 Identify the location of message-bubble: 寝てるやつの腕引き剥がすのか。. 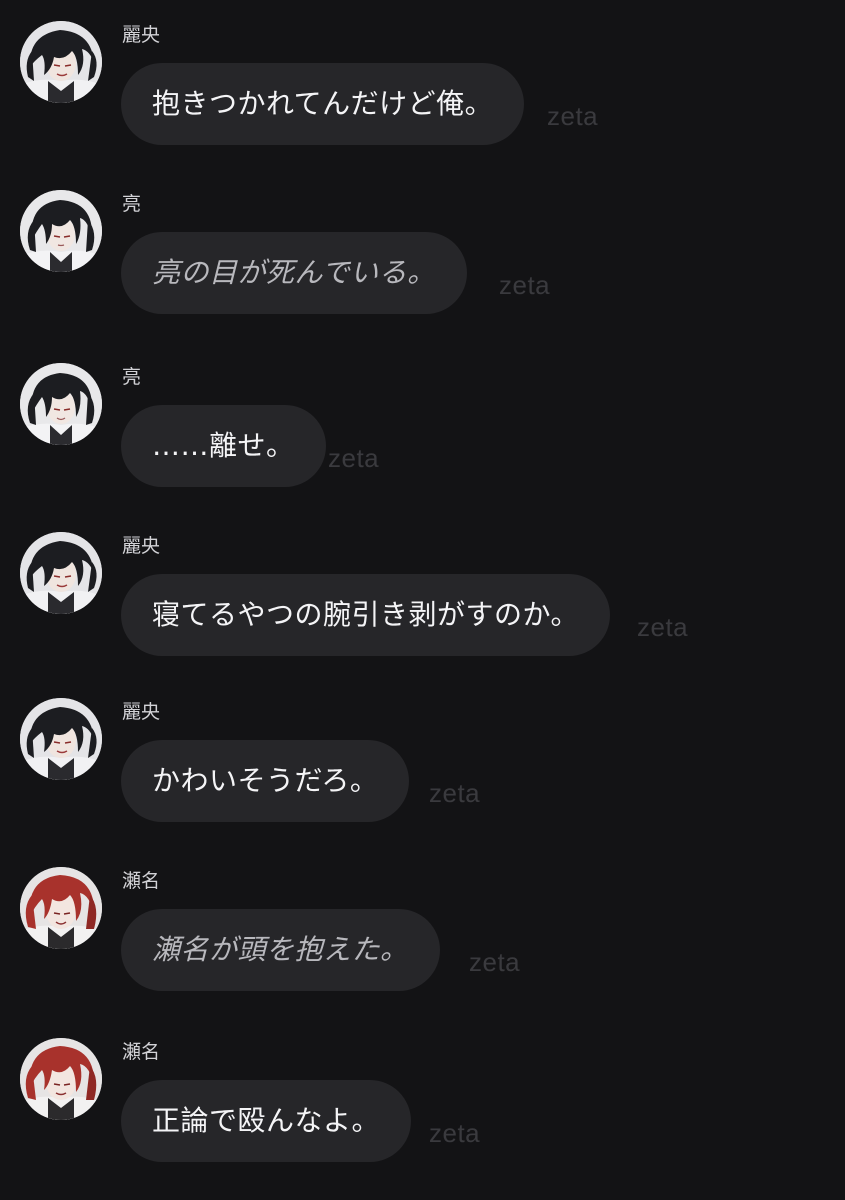
(365, 615).